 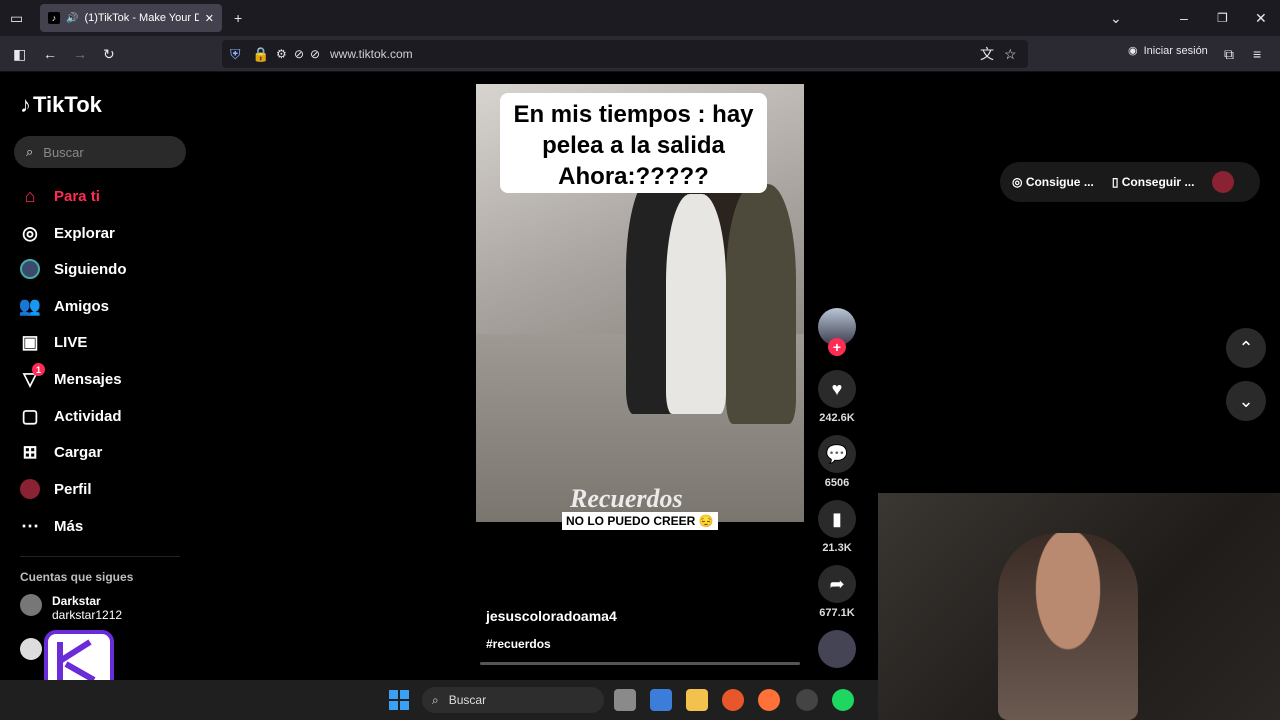 What do you see at coordinates (1133, 51) in the screenshot?
I see `account-icon: ◉` at bounding box center [1133, 51].